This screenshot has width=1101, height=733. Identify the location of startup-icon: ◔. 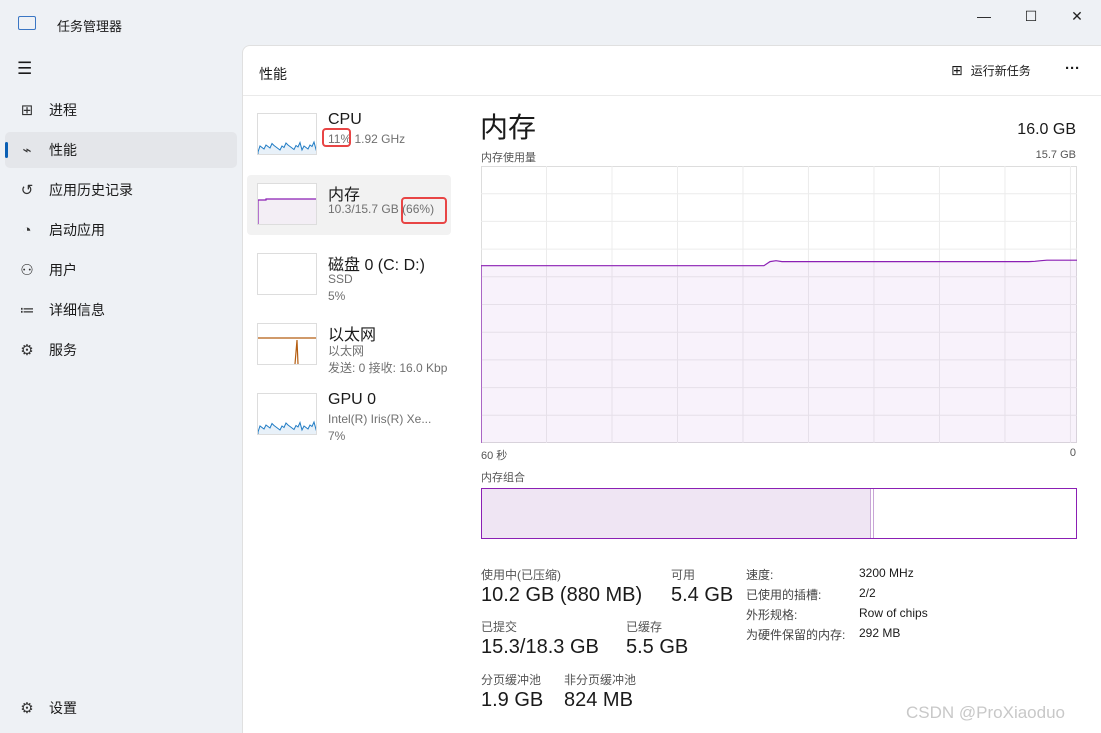
(27, 230).